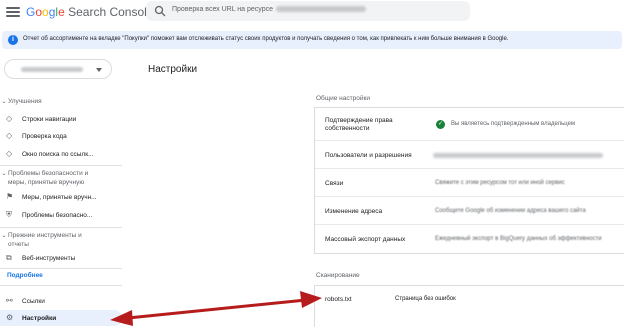 This screenshot has width=624, height=327. I want to click on product-name: Search Console, so click(111, 12).